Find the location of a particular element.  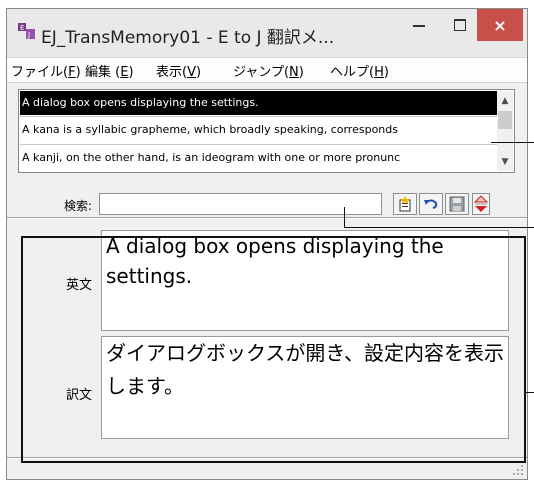

menu-bar: ファイル(F) 編集 (E) 表示(V) ジャンプ(N) ヘルプ(H) is located at coordinates (267, 70).